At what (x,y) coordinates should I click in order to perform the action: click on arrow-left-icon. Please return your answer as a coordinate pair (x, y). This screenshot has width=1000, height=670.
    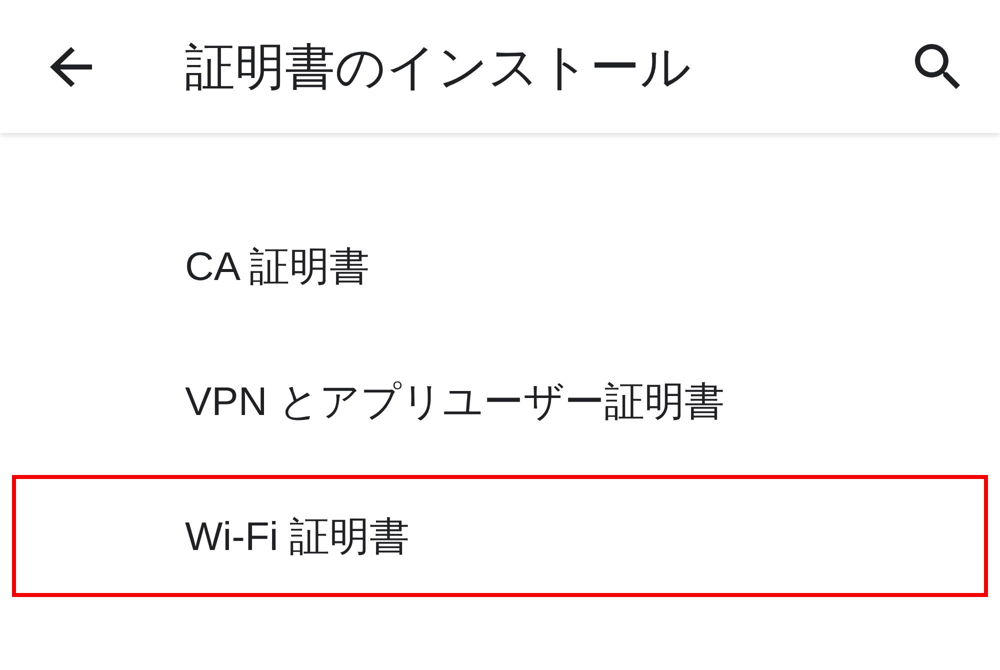
    Looking at the image, I should click on (71, 66).